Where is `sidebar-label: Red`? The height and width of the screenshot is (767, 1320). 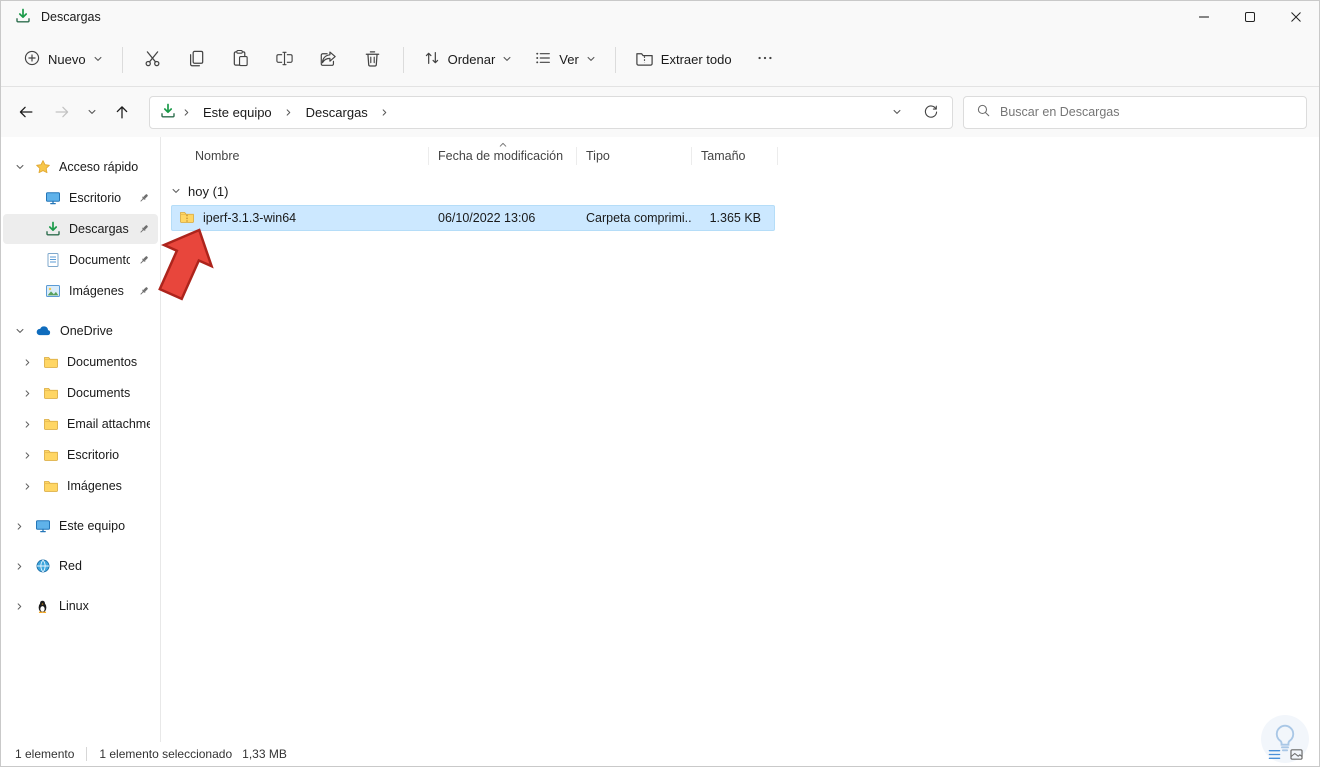 sidebar-label: Red is located at coordinates (70, 566).